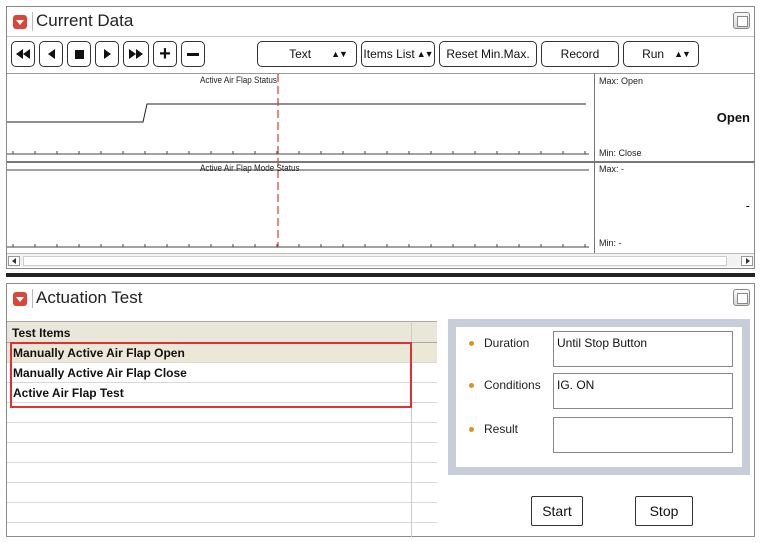 Image resolution: width=761 pixels, height=543 pixels. I want to click on selection-highlight-box, so click(211, 375).